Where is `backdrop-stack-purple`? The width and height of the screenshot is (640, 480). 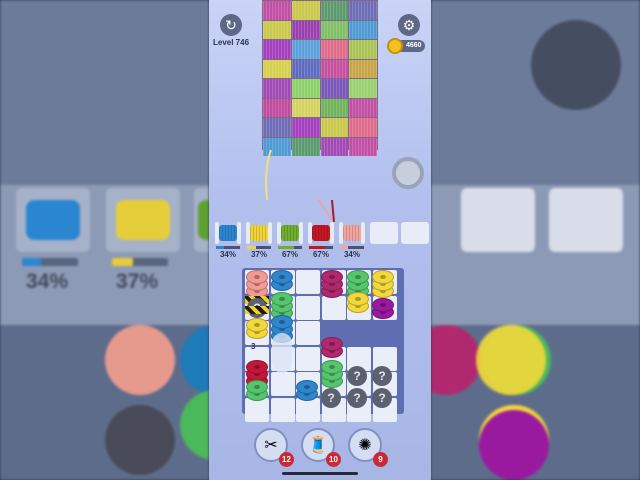
backdrop-stack-purple is located at coordinates (514, 445).